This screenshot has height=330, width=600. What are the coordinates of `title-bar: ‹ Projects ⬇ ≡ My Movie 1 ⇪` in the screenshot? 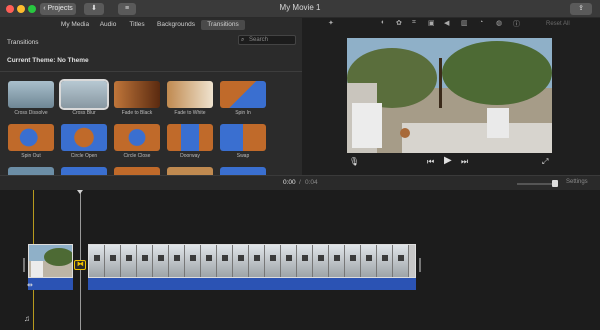 It's located at (300, 9).